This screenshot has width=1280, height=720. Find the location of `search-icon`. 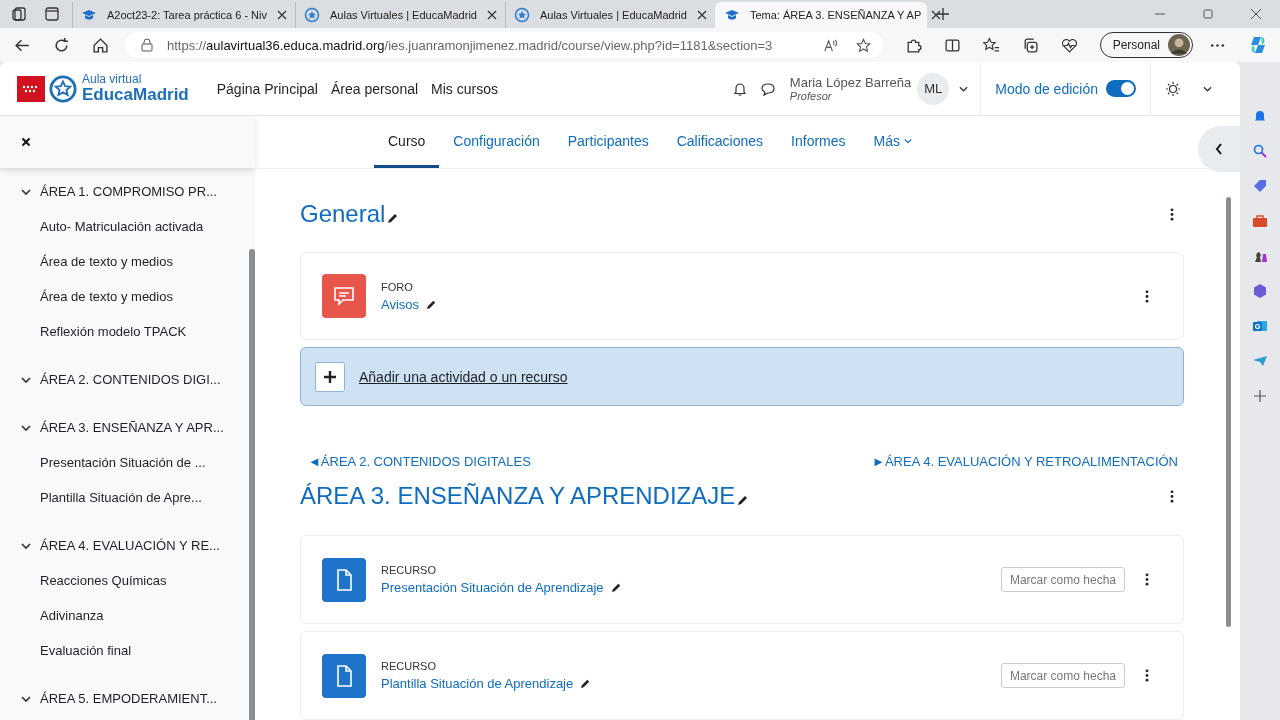

search-icon is located at coordinates (1260, 151).